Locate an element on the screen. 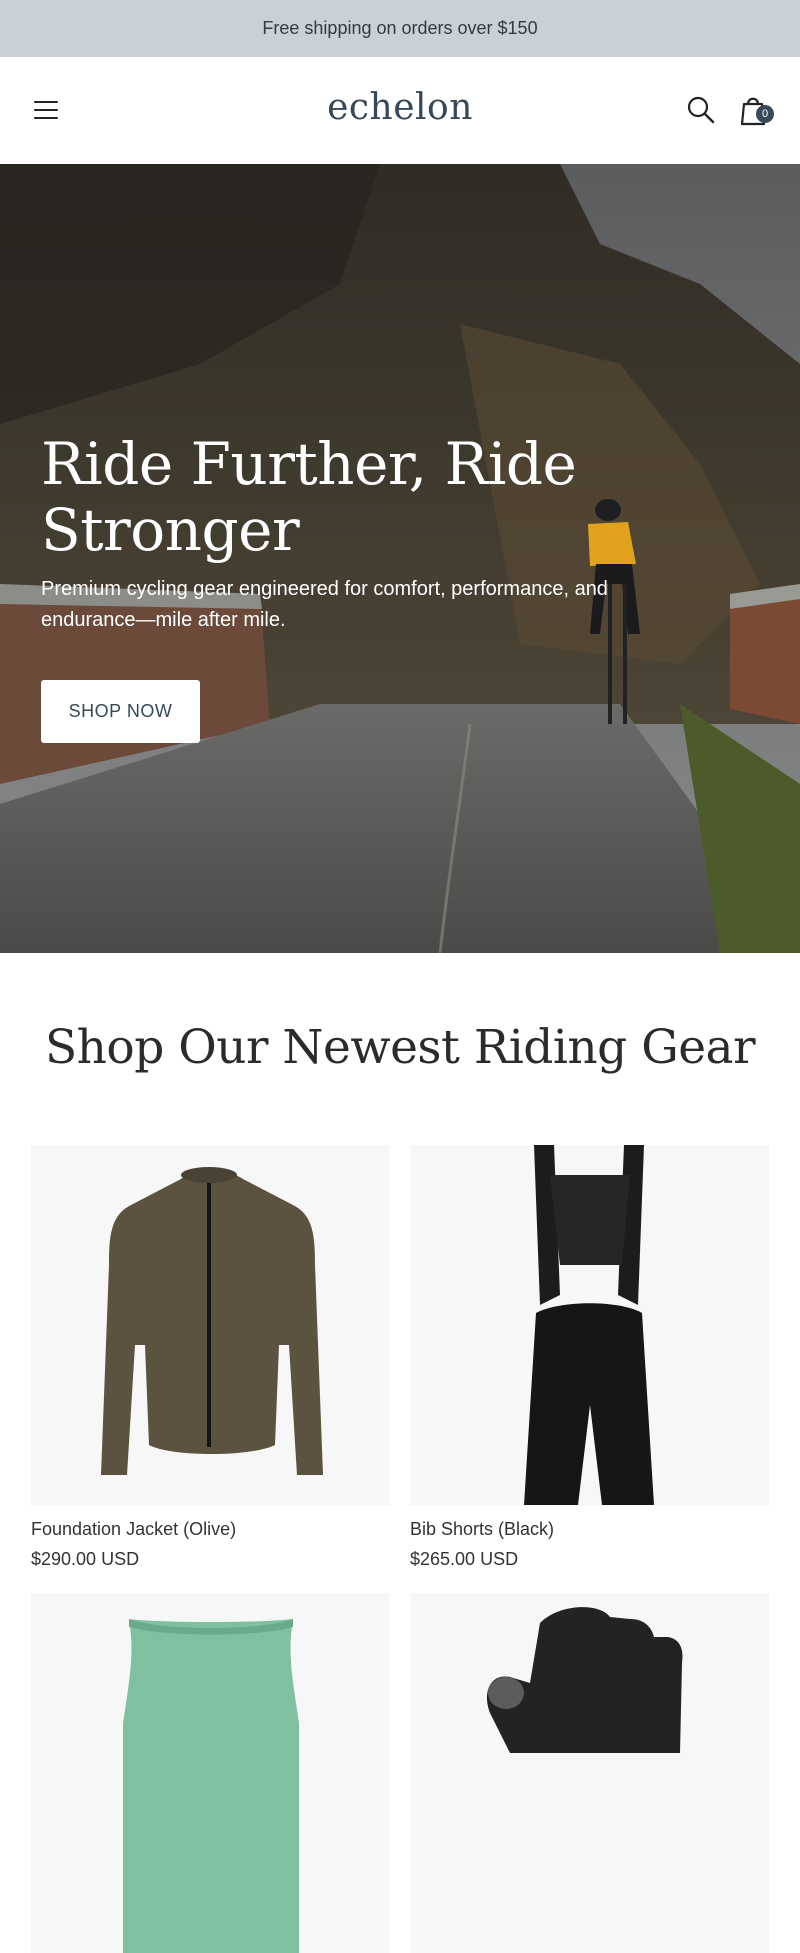  product-card: Foundation Jacket (Olive) $290.00 USD is located at coordinates (210, 1357).